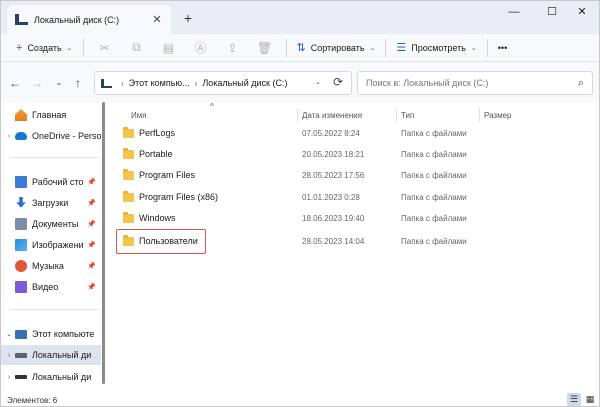  I want to click on file-type: Папка с файлами, so click(434, 154).